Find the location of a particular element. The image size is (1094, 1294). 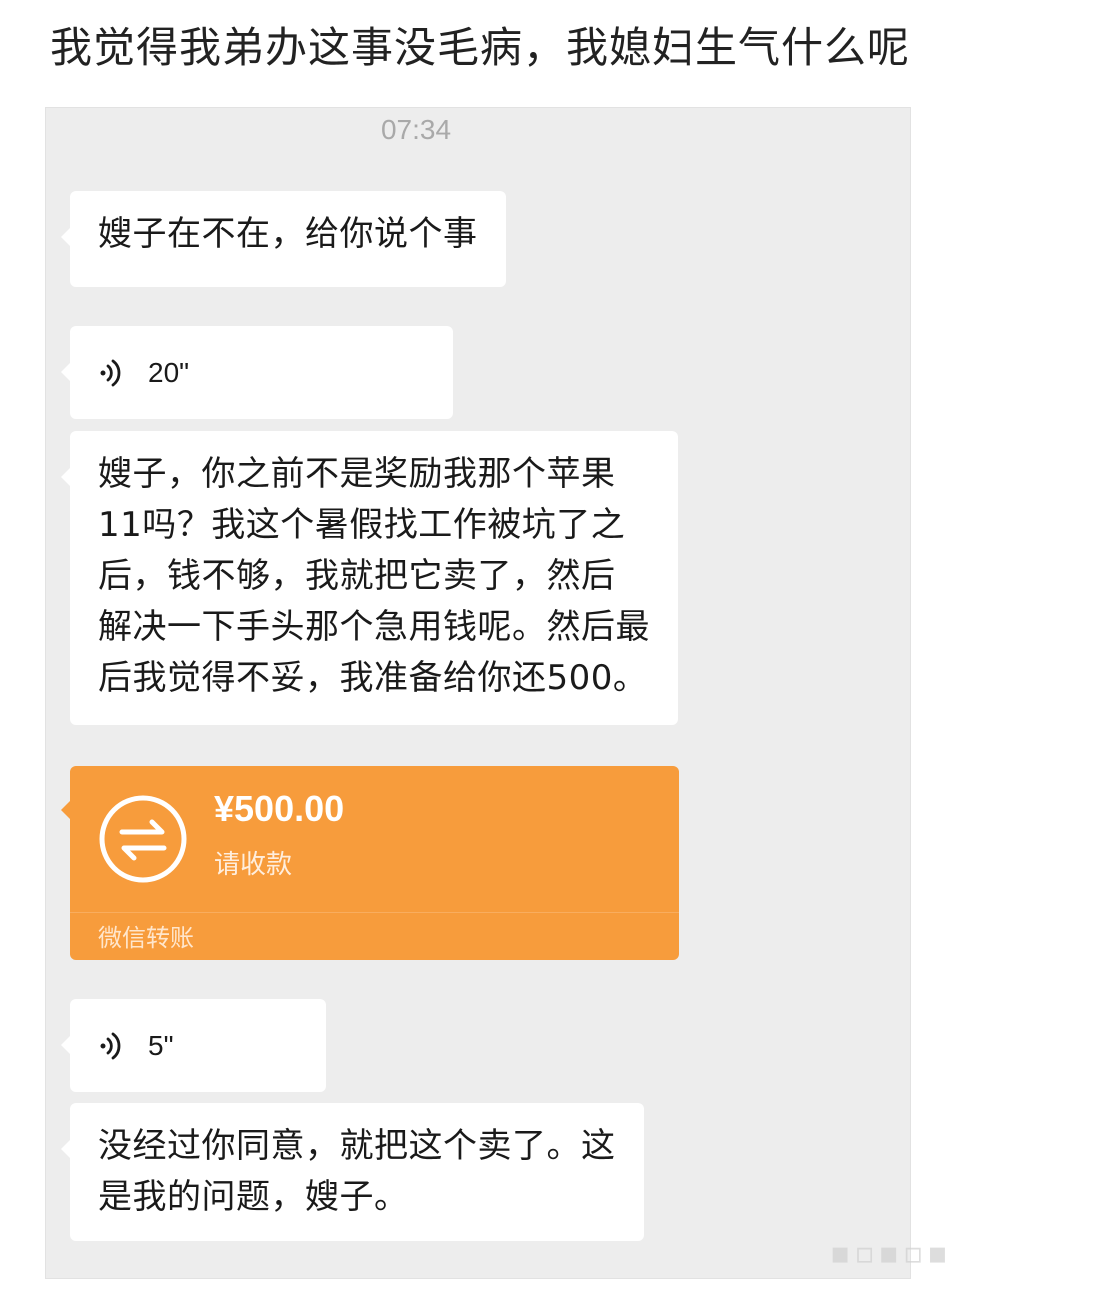

message-bubble: 嫂子在不在，给你说个事 is located at coordinates (283, 239).